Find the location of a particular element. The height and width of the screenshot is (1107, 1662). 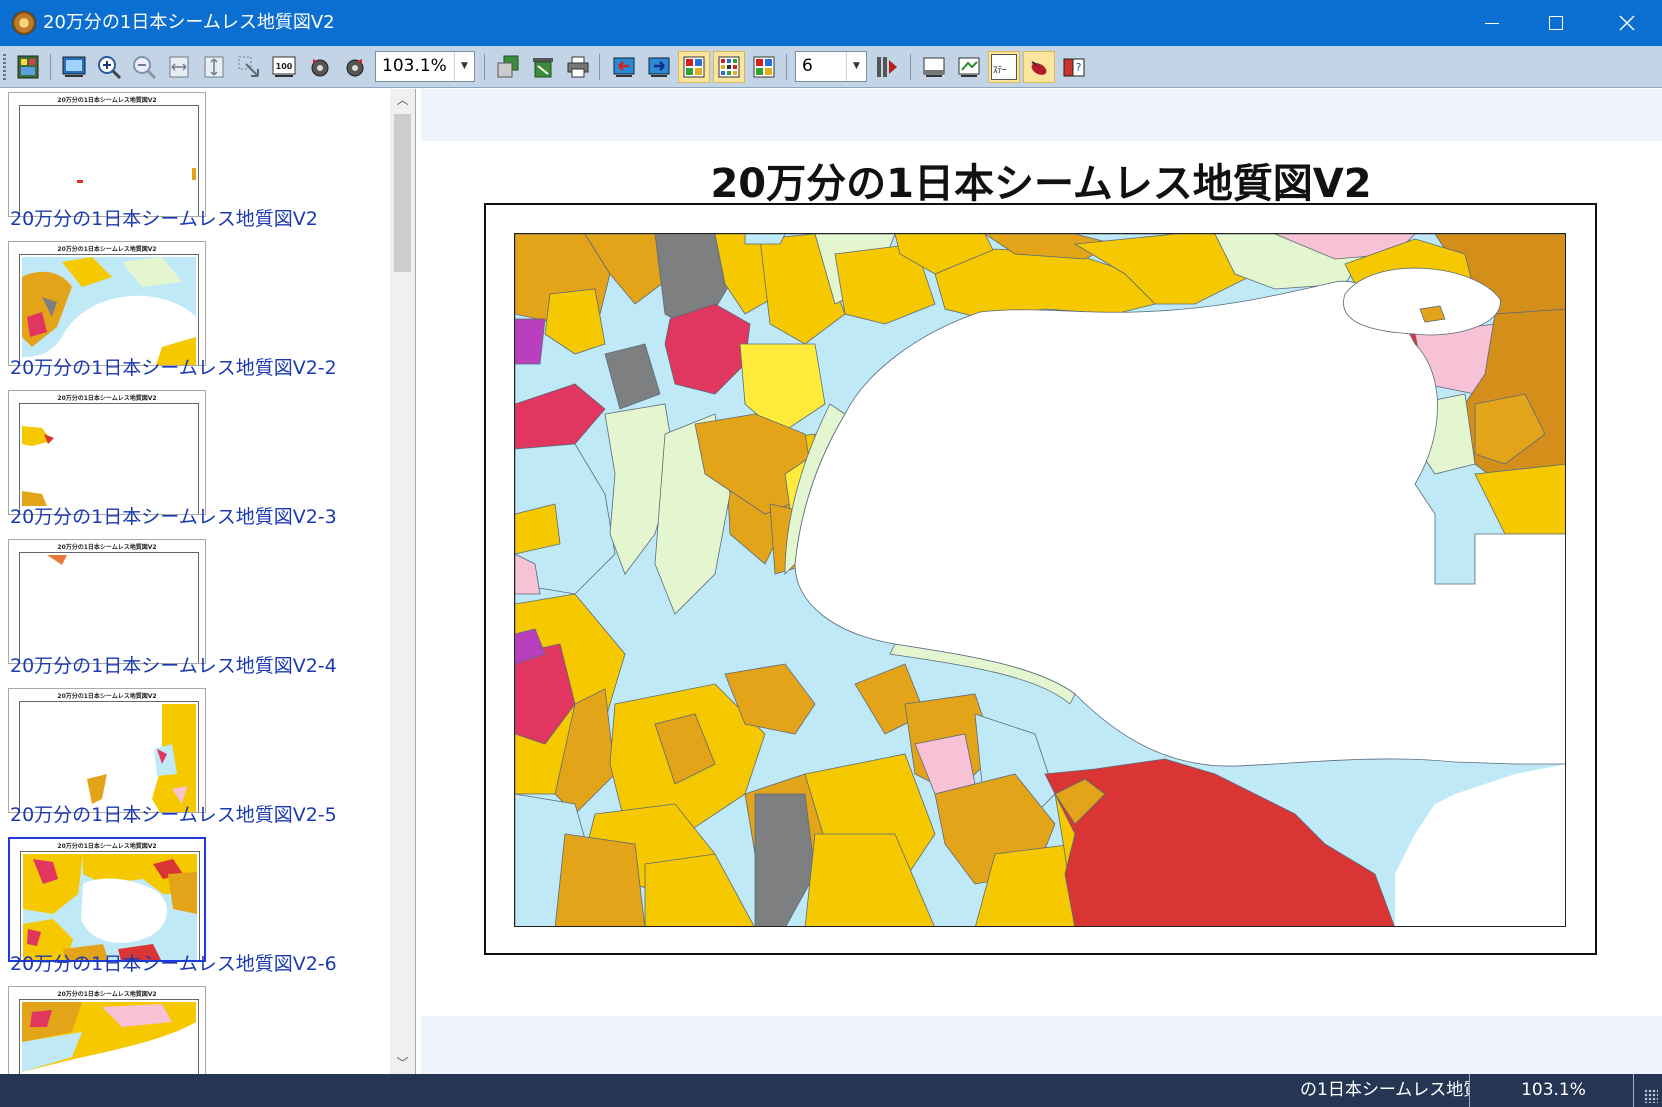

thumbnail-label-5: 20万分の1日本シームレス地質図V2-5 is located at coordinates (173, 815).